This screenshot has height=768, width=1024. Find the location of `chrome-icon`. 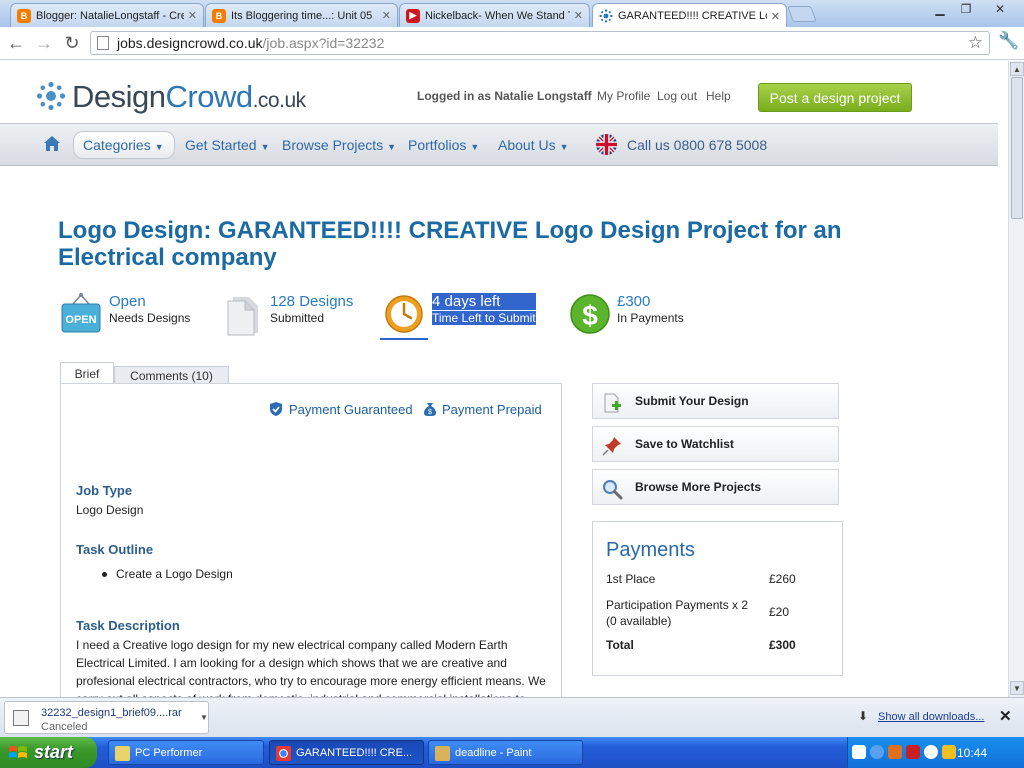

chrome-icon is located at coordinates (283, 753).